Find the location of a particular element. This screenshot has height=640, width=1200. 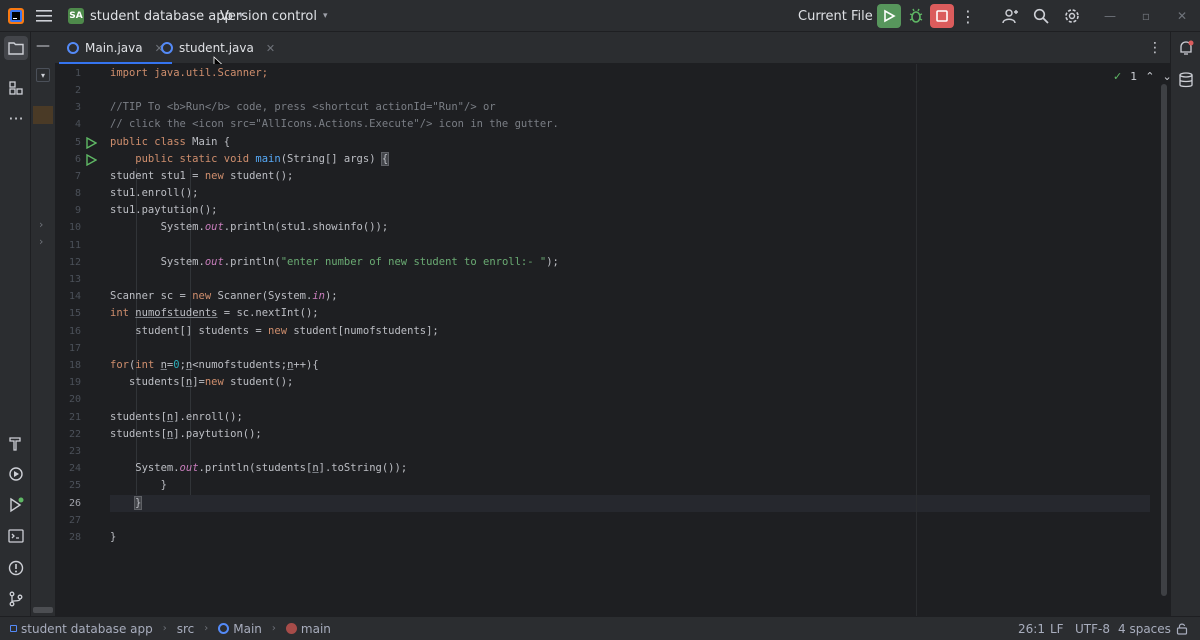

lock-icon is located at coordinates (1182, 628).